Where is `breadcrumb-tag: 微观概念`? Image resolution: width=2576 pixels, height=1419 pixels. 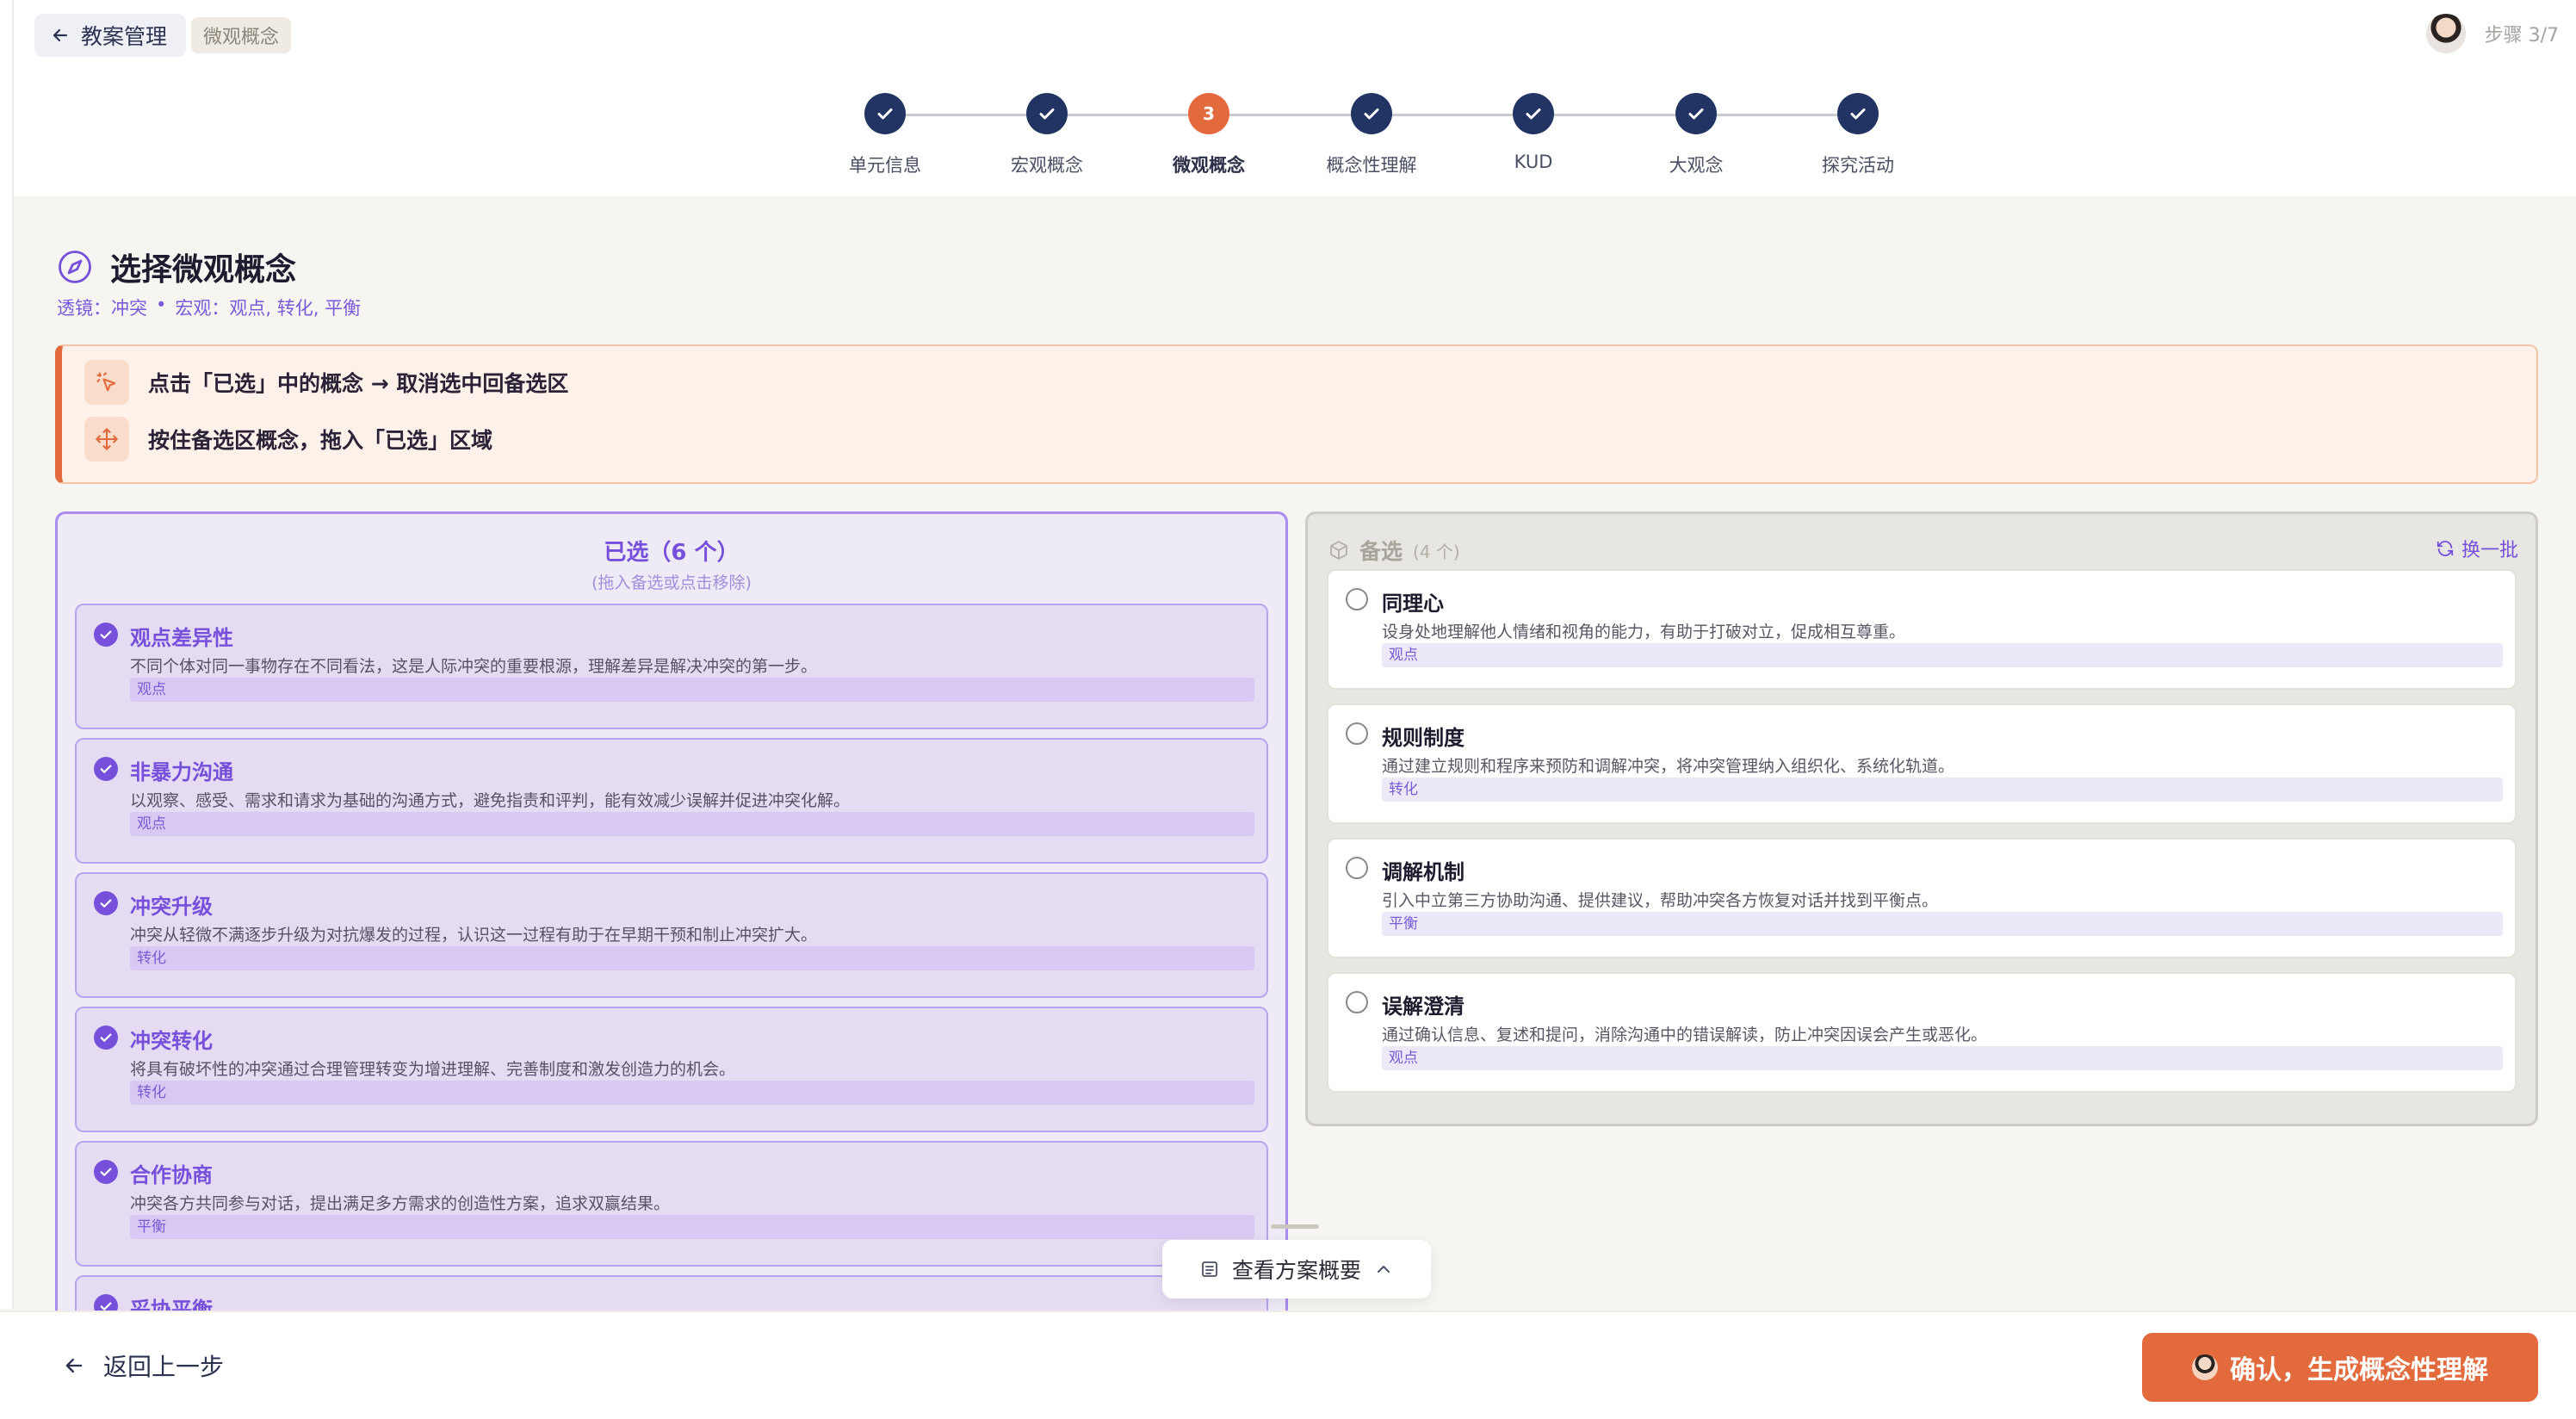
breadcrumb-tag: 微观概念 is located at coordinates (241, 35).